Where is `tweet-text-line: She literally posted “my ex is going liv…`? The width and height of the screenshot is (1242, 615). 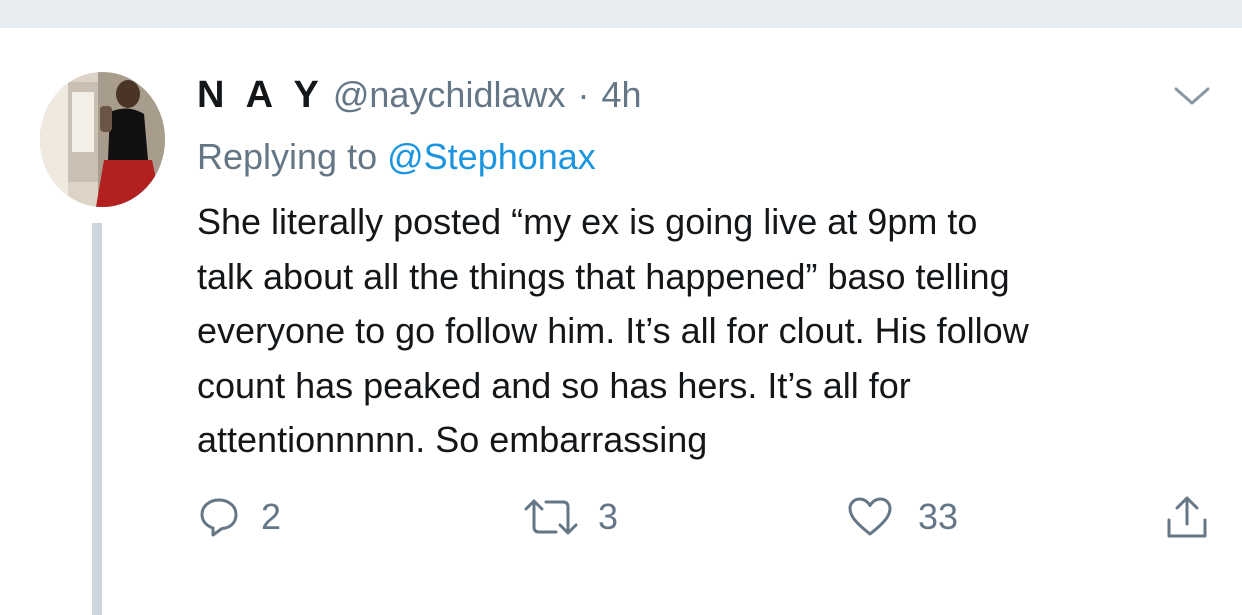
tweet-text-line: She literally posted “my ex is going liv… is located at coordinates (587, 221).